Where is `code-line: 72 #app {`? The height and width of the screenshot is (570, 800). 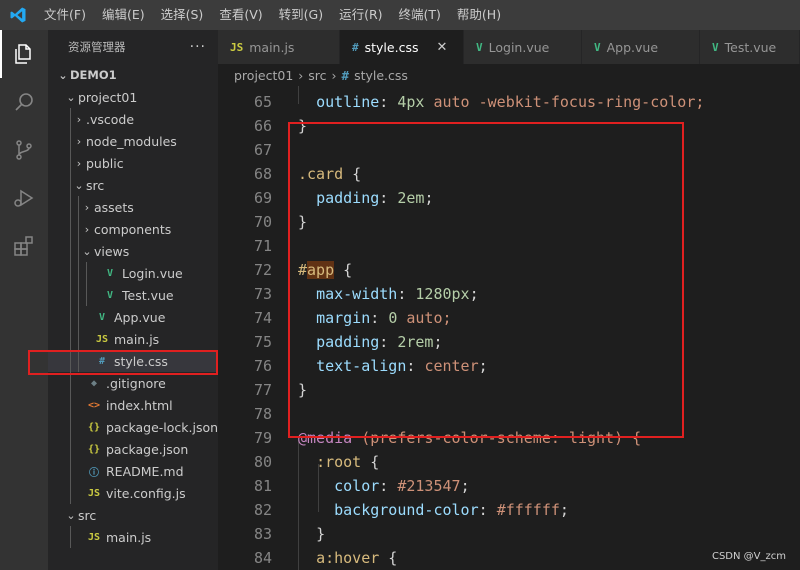 code-line: 72 #app { is located at coordinates (509, 270).